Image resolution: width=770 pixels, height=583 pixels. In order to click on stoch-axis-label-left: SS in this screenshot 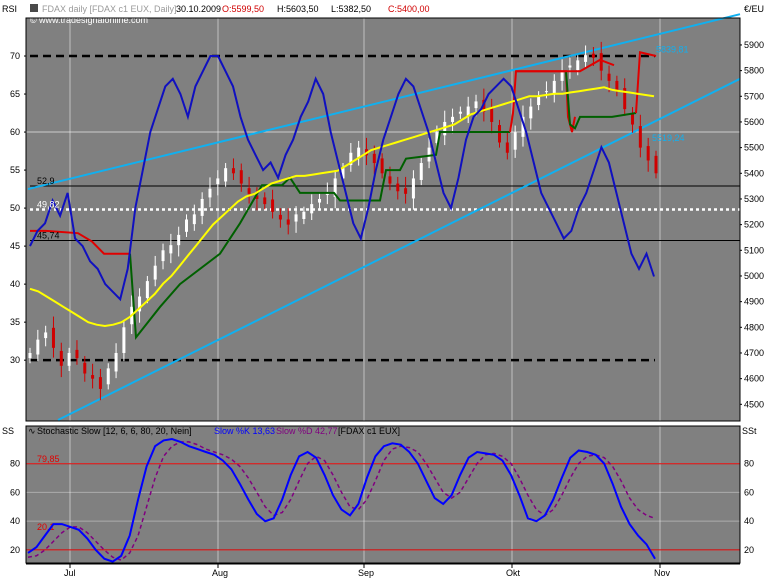, I will do `click(8, 431)`.